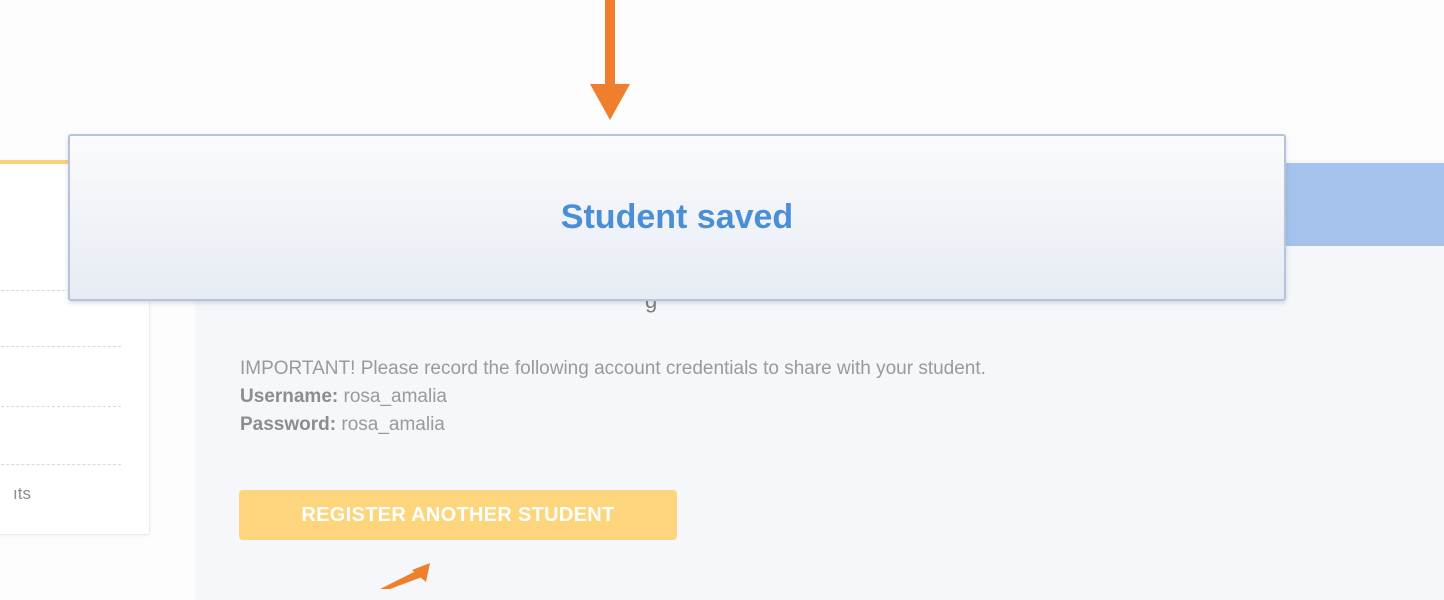 This screenshot has width=1444, height=600. What do you see at coordinates (22, 494) in the screenshot?
I see `sidebar-item-label: ıts` at bounding box center [22, 494].